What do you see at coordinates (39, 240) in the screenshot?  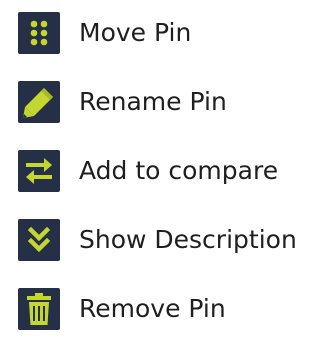 I see `double-chevron-down-icon` at bounding box center [39, 240].